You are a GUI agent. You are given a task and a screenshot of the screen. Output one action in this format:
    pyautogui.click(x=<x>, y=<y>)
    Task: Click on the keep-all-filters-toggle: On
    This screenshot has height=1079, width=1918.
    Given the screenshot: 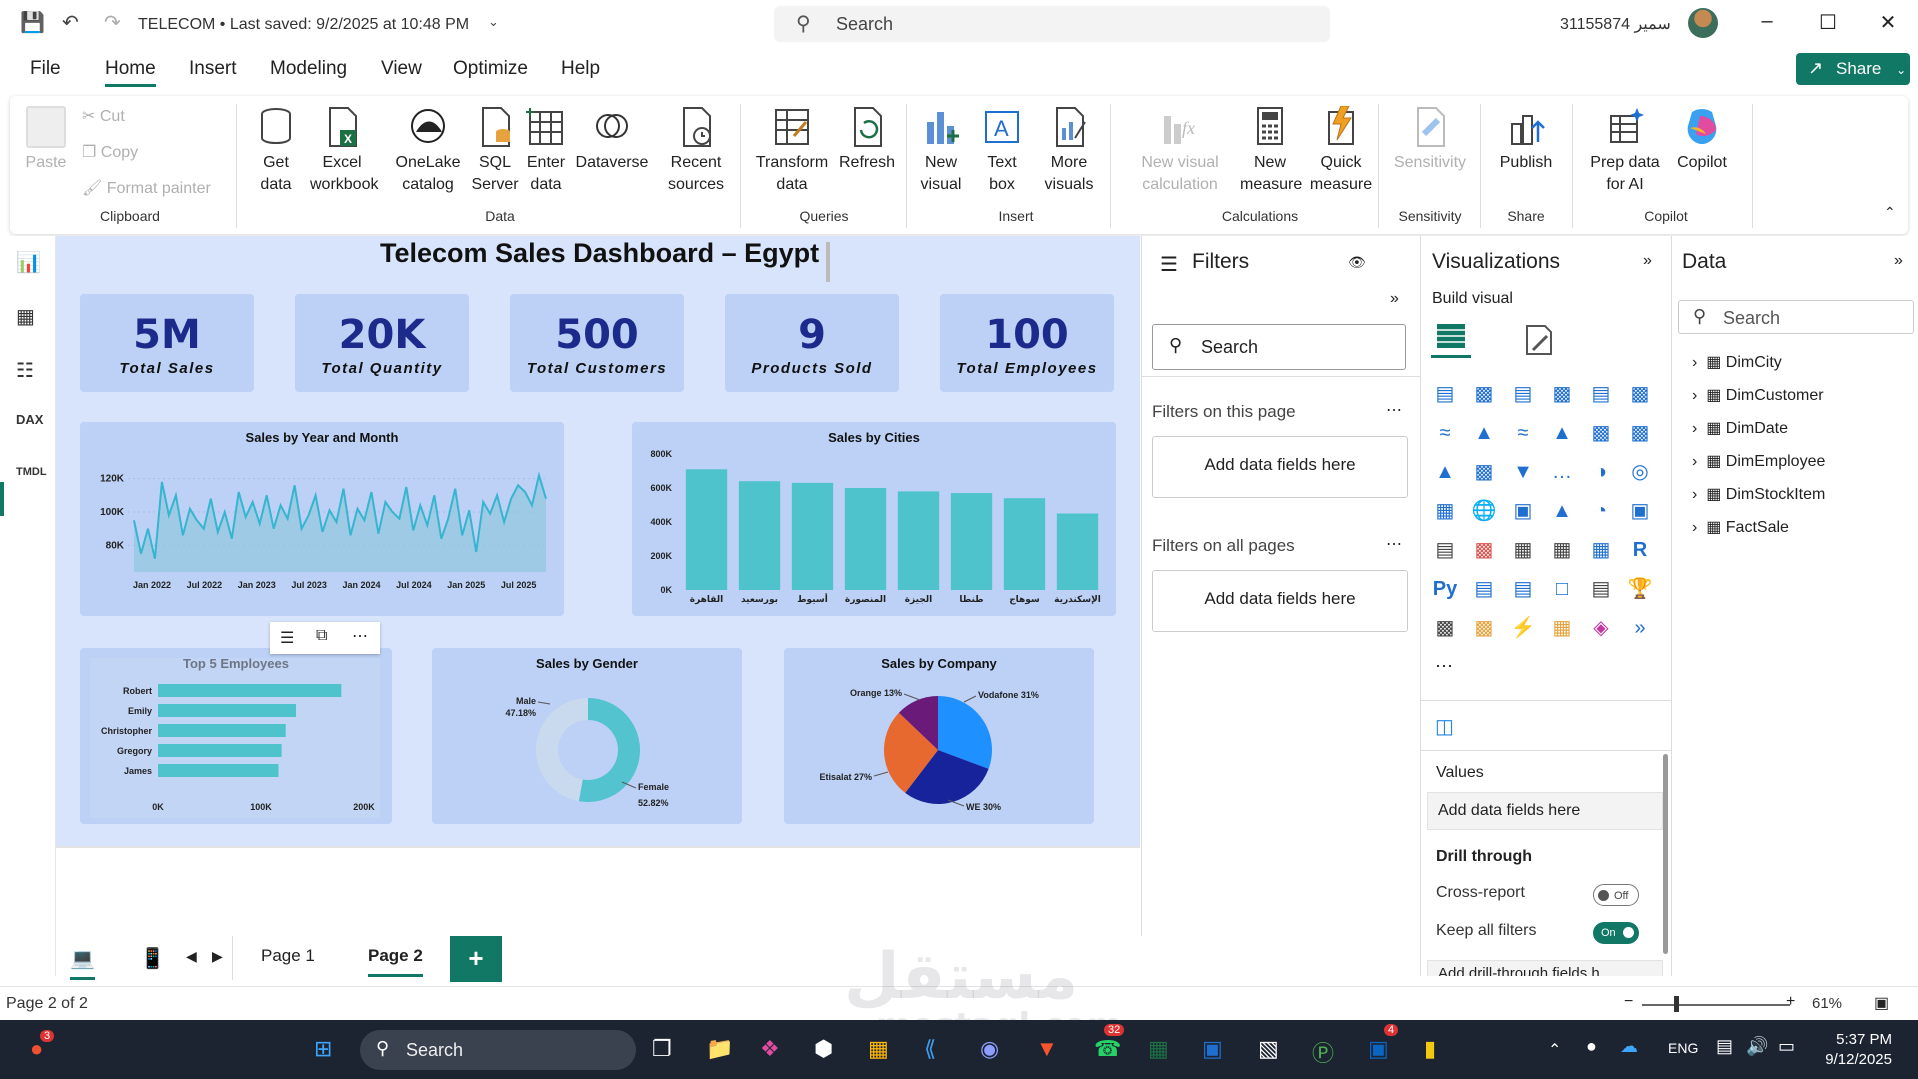 What is the action you would take?
    pyautogui.click(x=1616, y=933)
    